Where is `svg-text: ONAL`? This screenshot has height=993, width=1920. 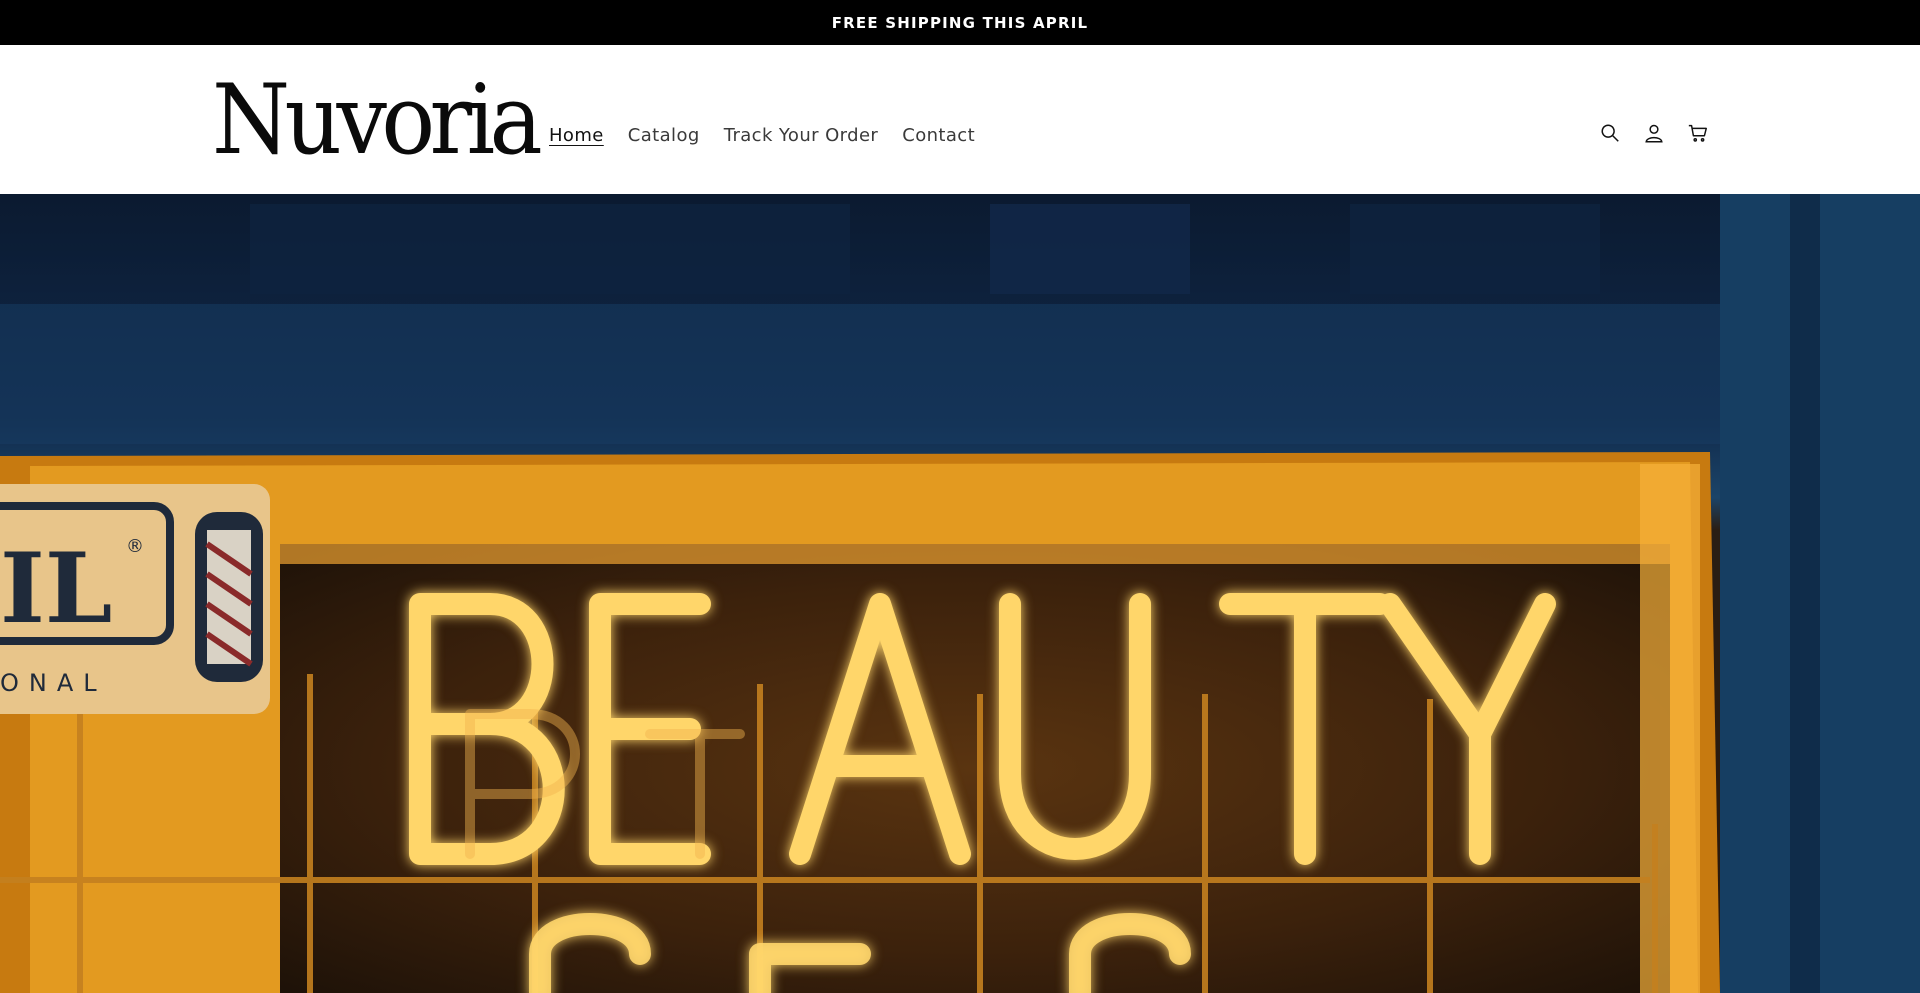
svg-text: ONAL is located at coordinates (53, 683).